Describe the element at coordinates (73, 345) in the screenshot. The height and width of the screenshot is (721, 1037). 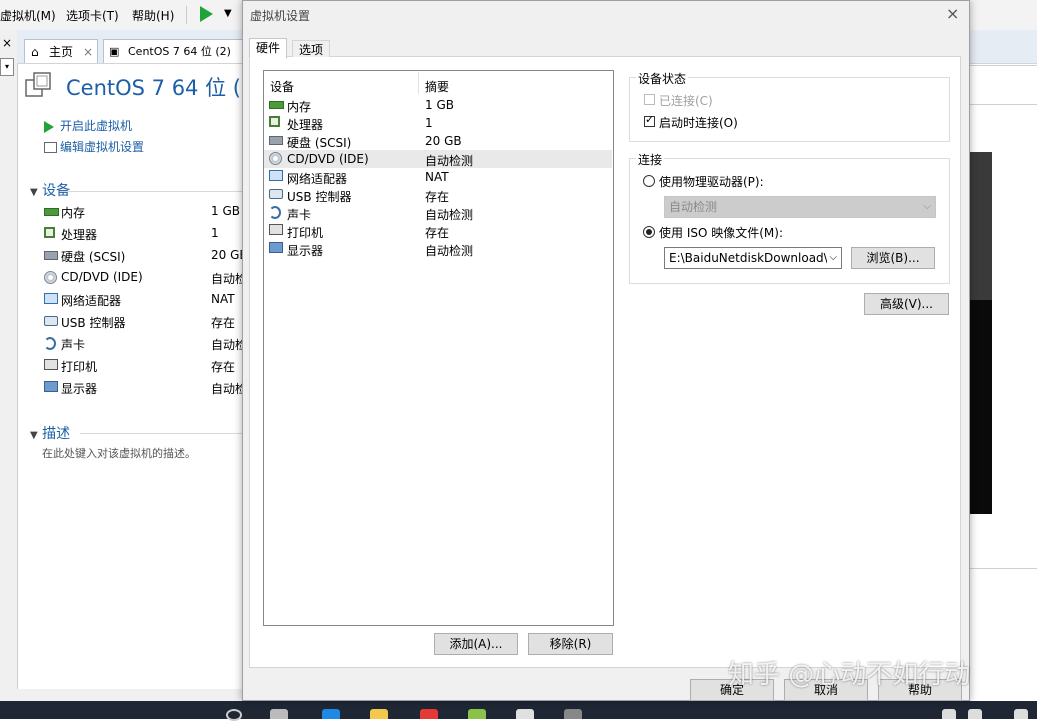
I see `device-row-name: 声卡` at that location.